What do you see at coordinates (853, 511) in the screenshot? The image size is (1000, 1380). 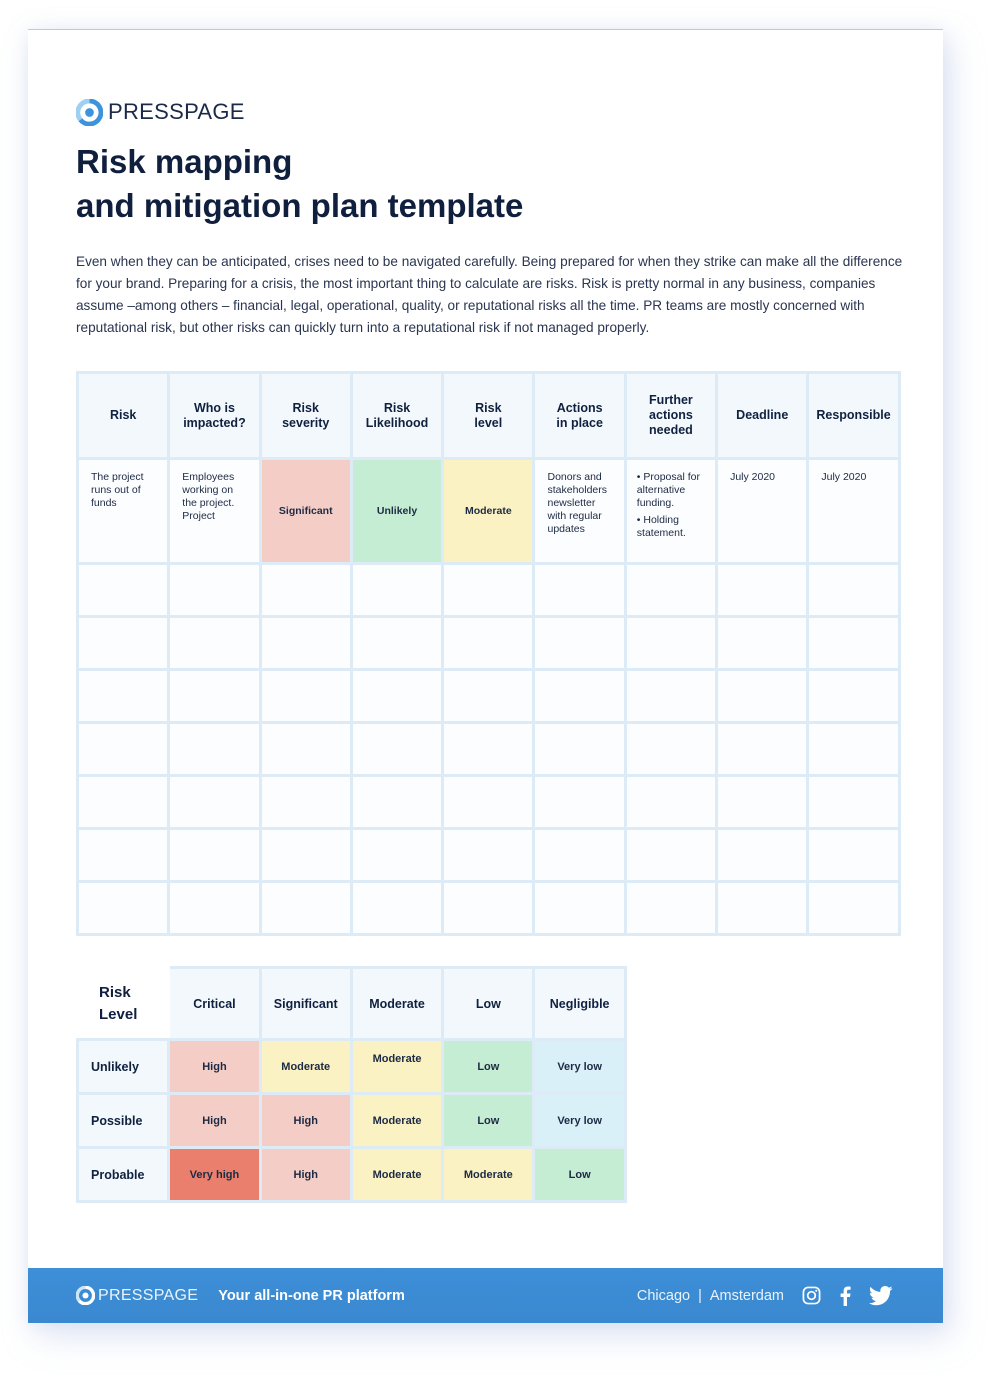 I see `cell-responsible: July 2020` at bounding box center [853, 511].